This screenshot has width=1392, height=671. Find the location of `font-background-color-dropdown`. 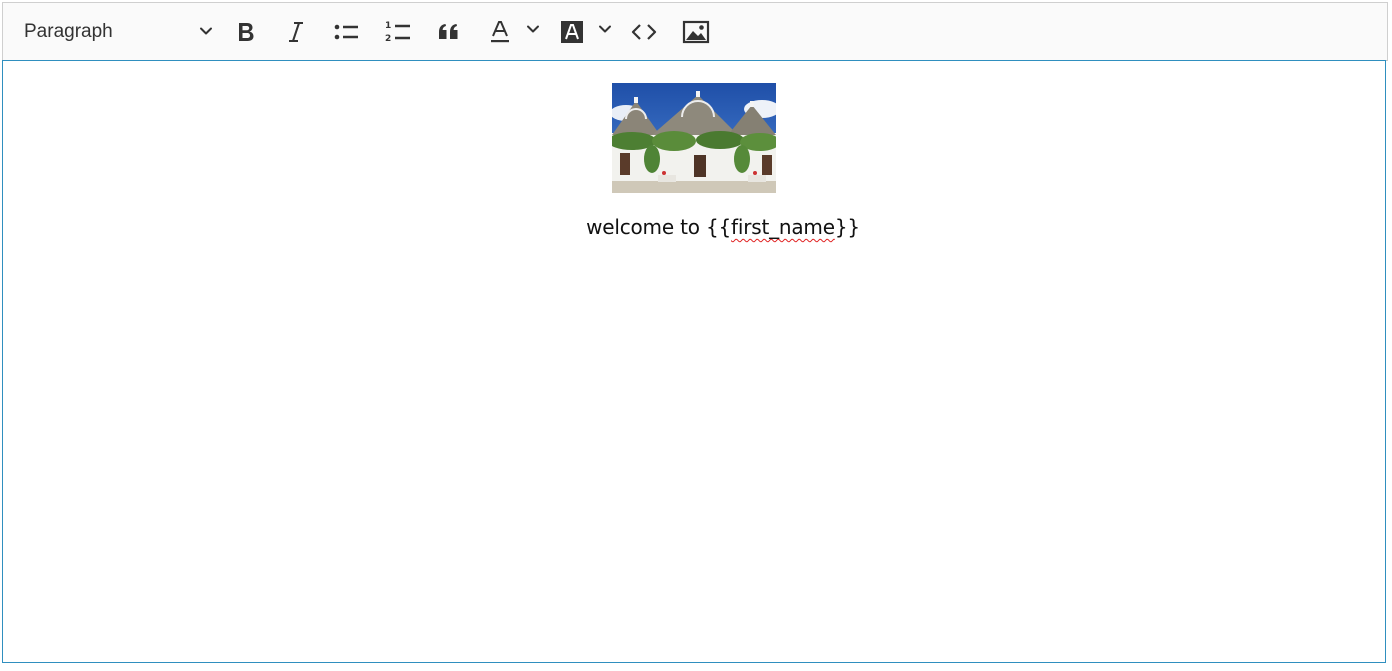

font-background-color-dropdown is located at coordinates (605, 31).